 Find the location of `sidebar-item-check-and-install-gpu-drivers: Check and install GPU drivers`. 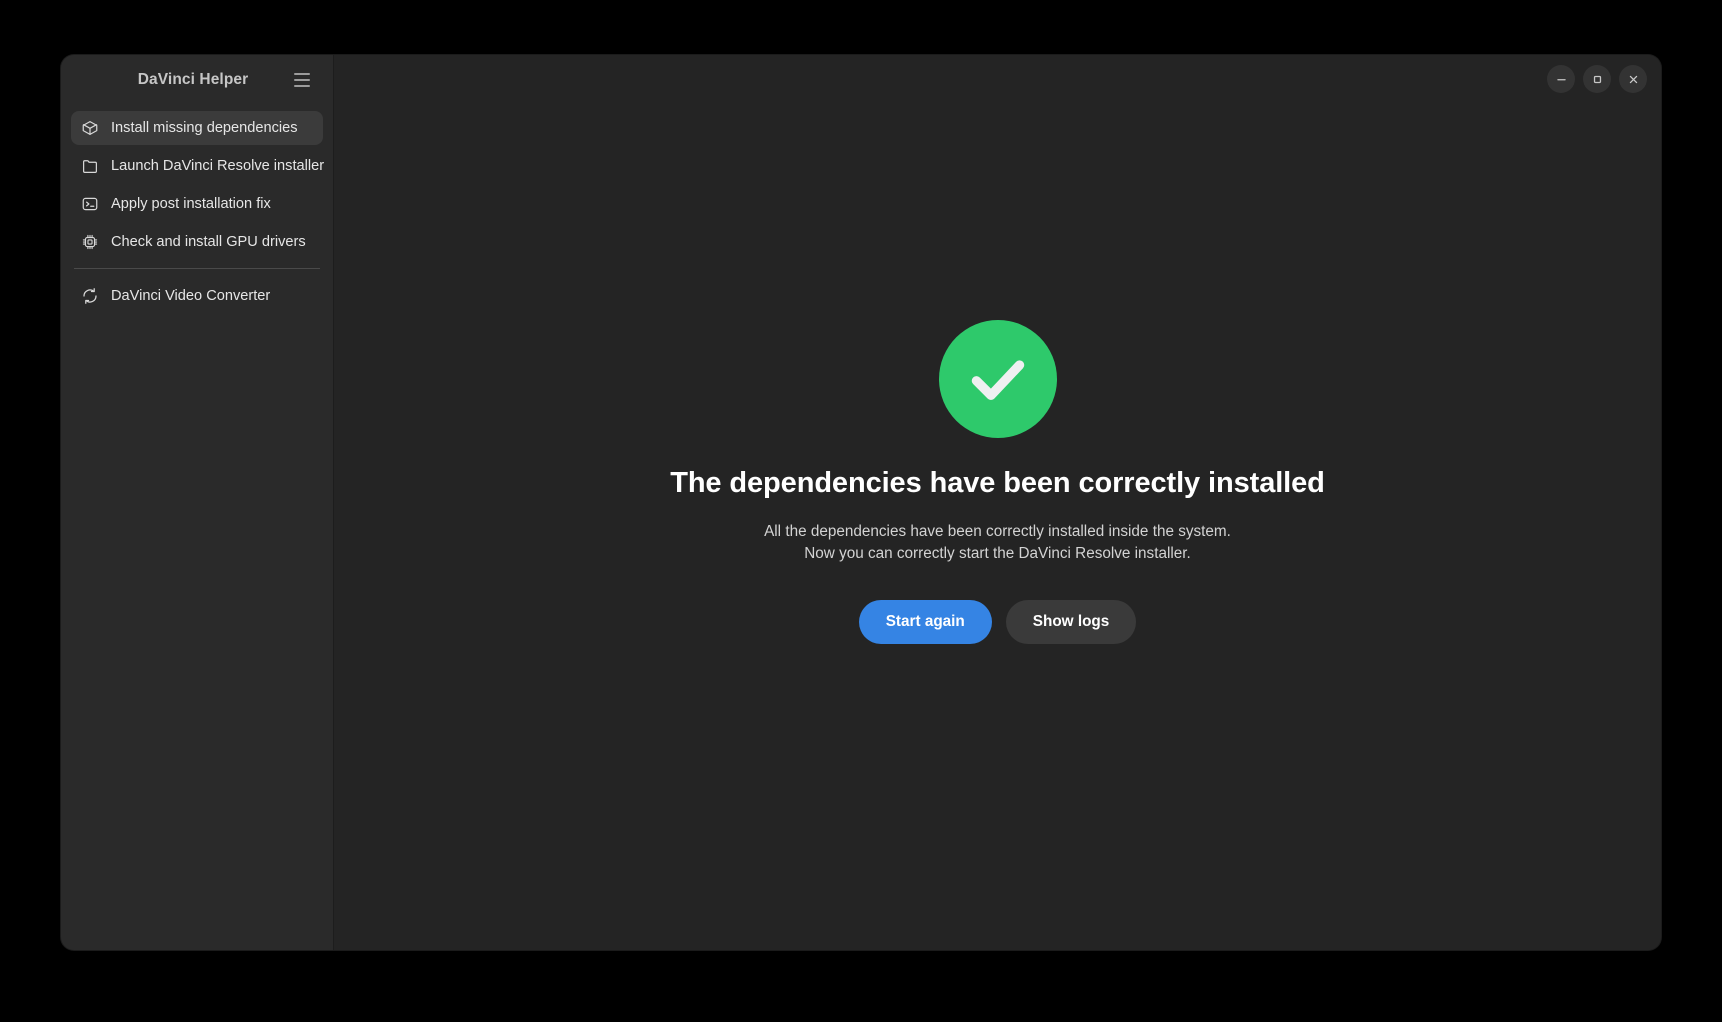

sidebar-item-check-and-install-gpu-drivers: Check and install GPU drivers is located at coordinates (197, 242).